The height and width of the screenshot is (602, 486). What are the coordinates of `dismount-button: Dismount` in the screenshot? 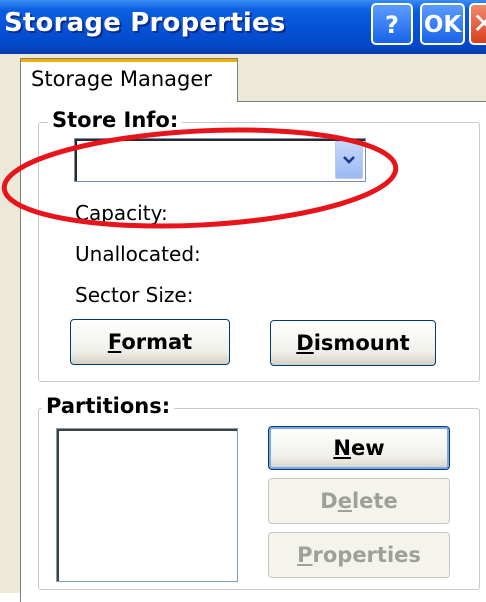 It's located at (353, 343).